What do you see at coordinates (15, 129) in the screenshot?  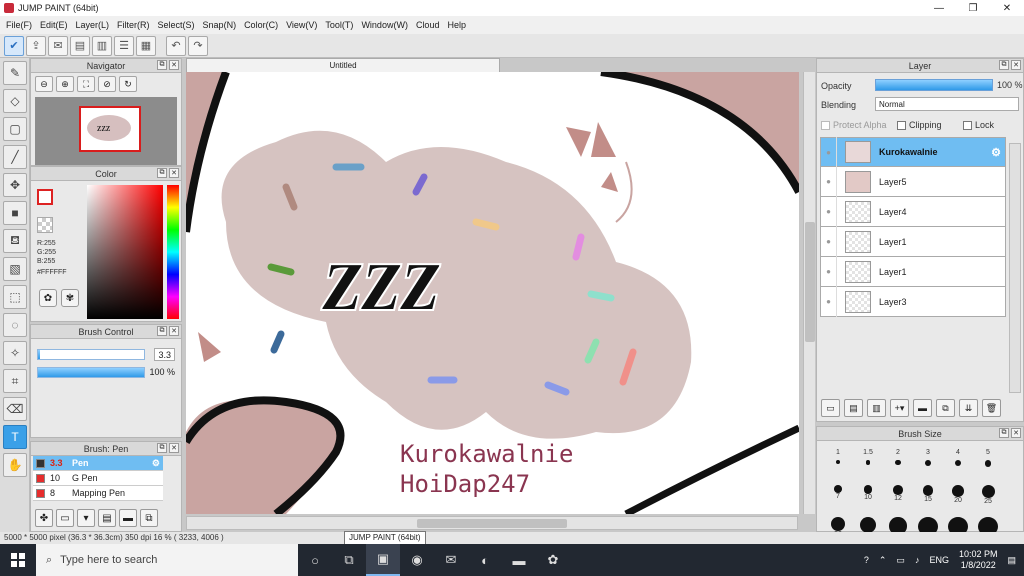 I see `rectangle-tool-icon: ▢` at bounding box center [15, 129].